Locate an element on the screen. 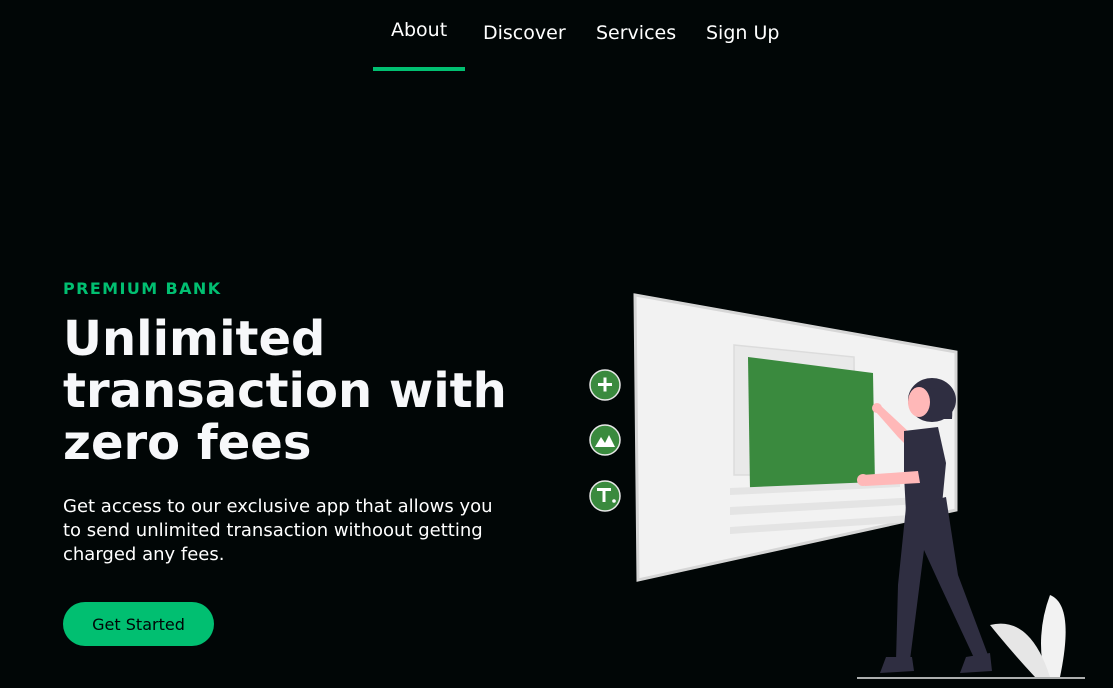  plant-decoration is located at coordinates (1028, 636).